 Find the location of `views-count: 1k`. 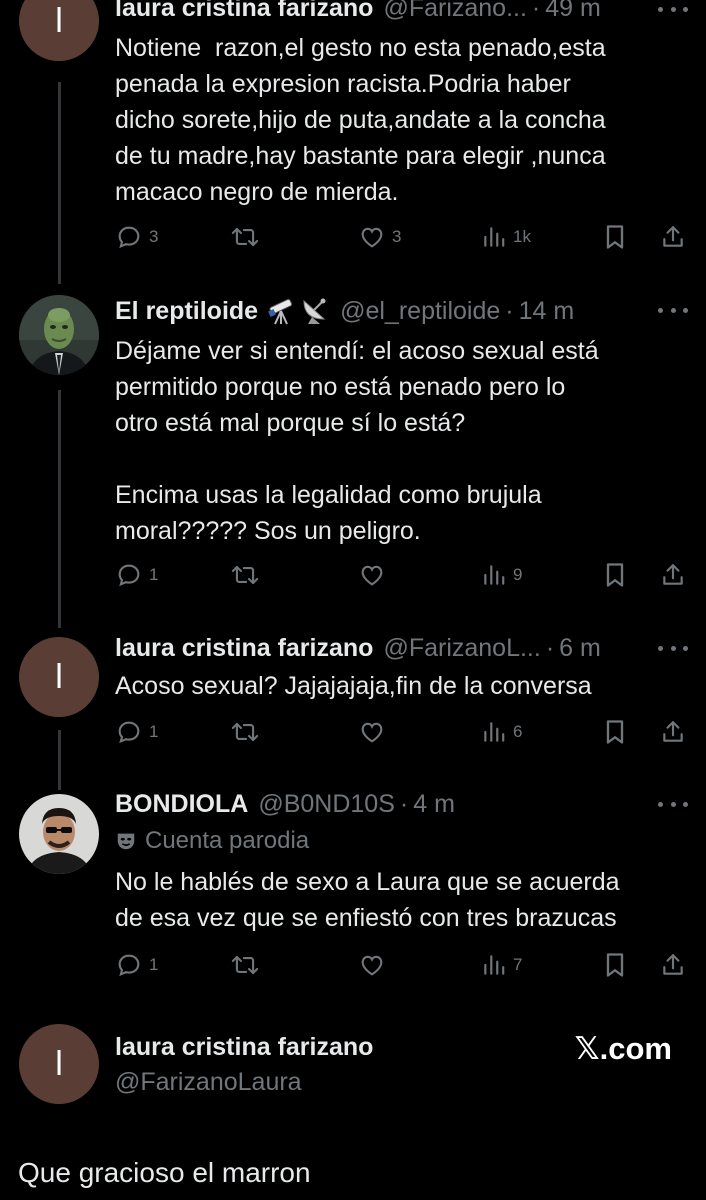

views-count: 1k is located at coordinates (522, 236).